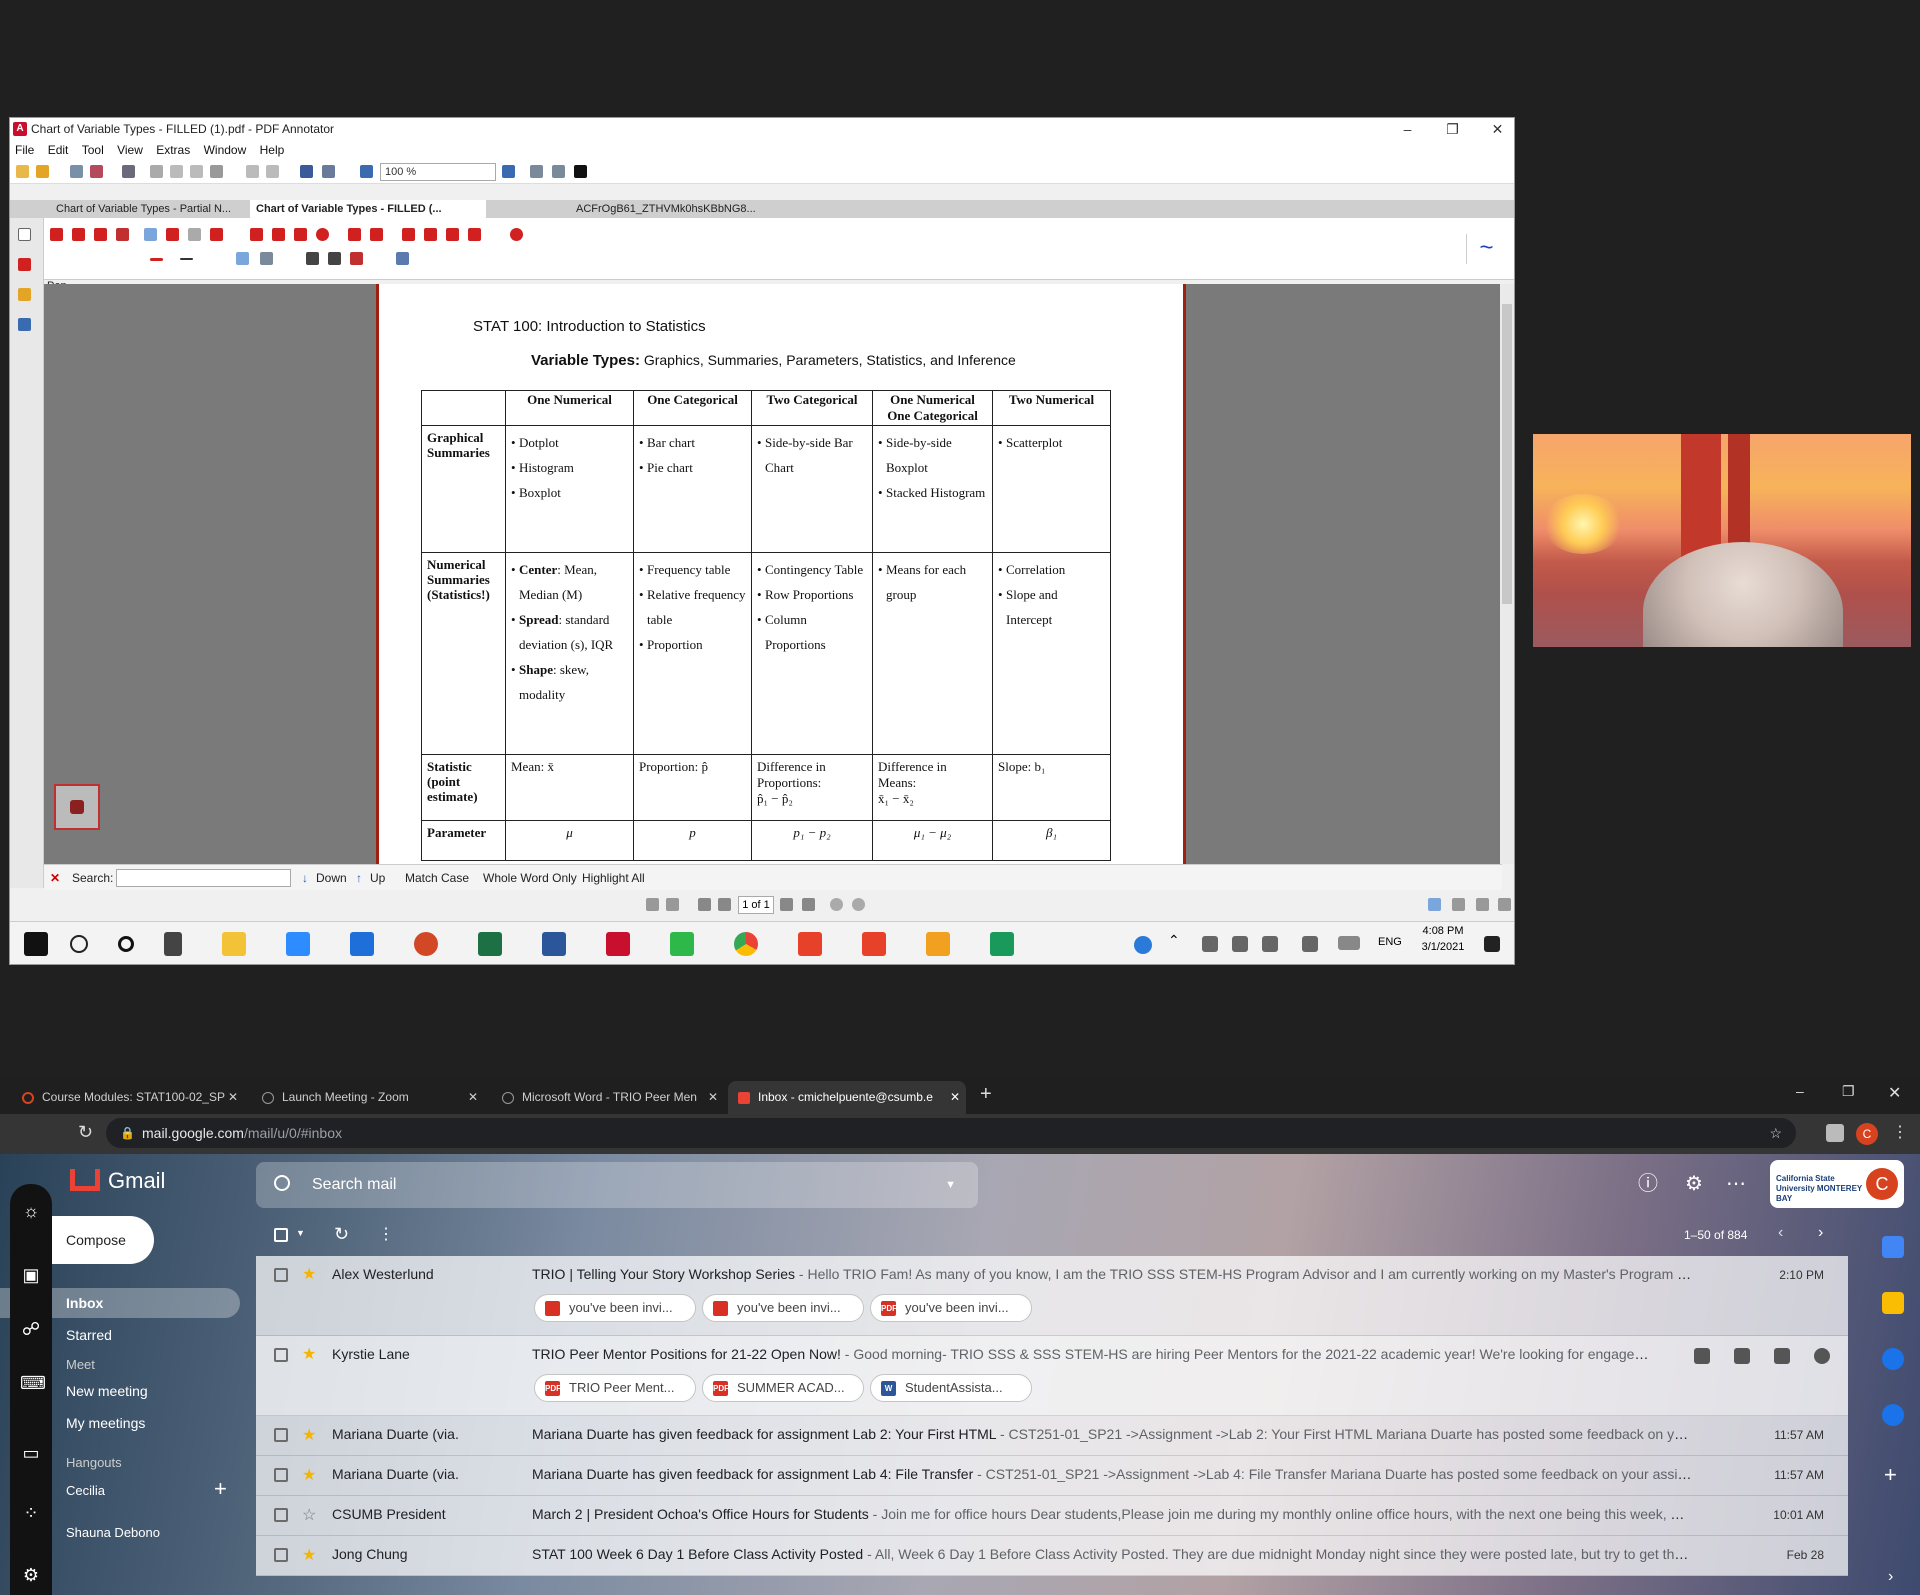 Image resolution: width=1920 pixels, height=1595 pixels. Describe the element at coordinates (474, 234) in the screenshot. I see `insert-icon` at that location.